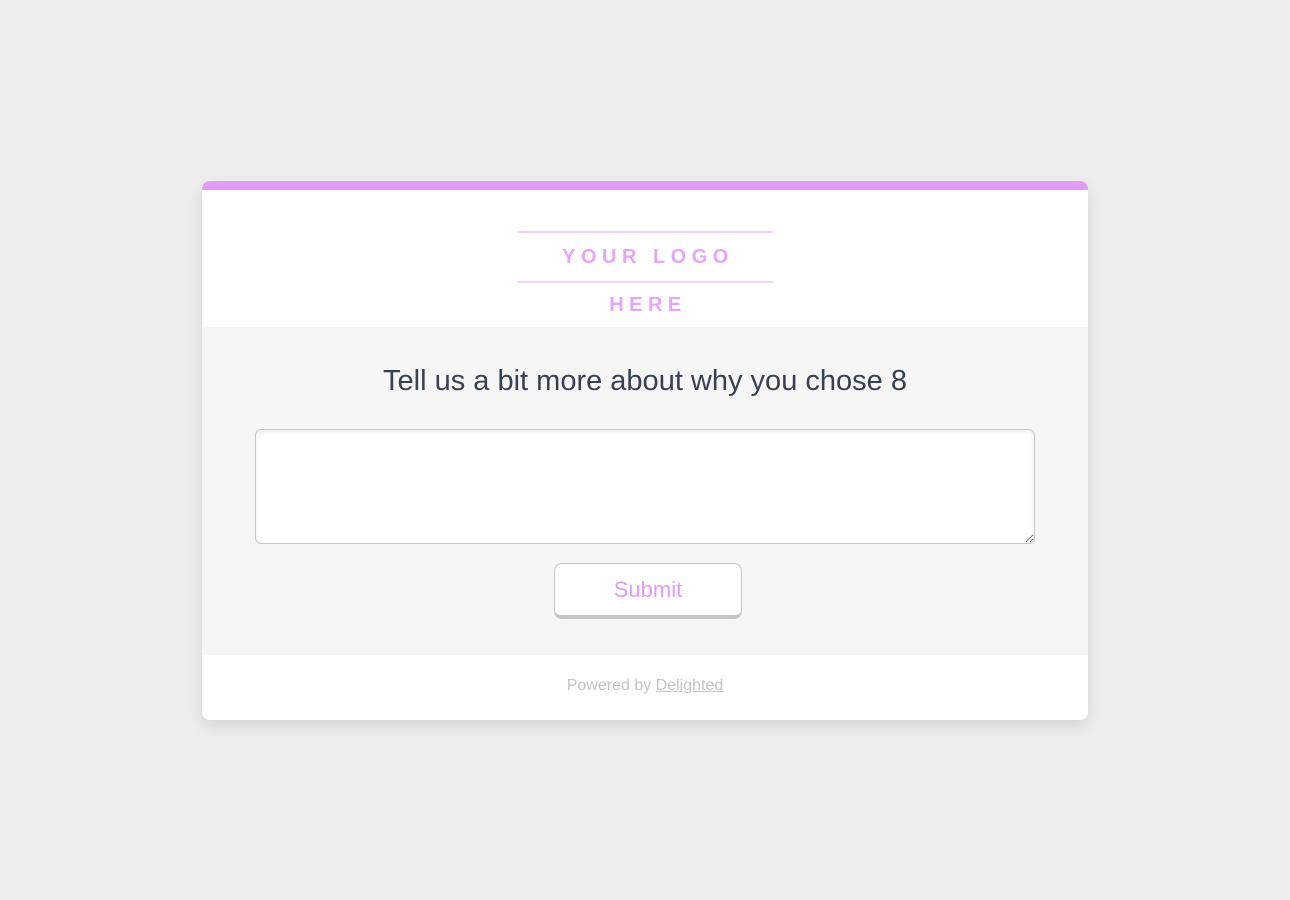 The width and height of the screenshot is (1290, 900). I want to click on submit-button: Submit, so click(648, 591).